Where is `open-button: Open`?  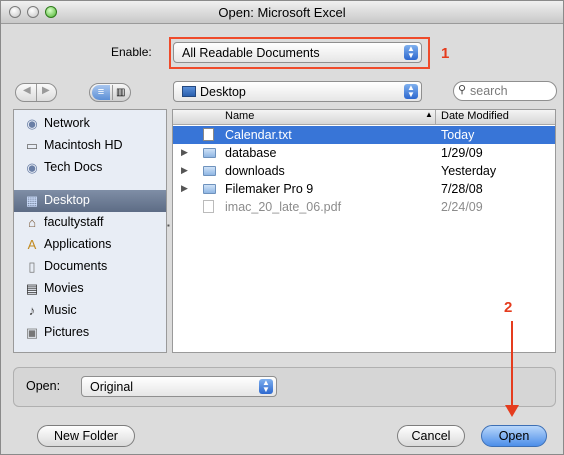
open-button: Open is located at coordinates (514, 436).